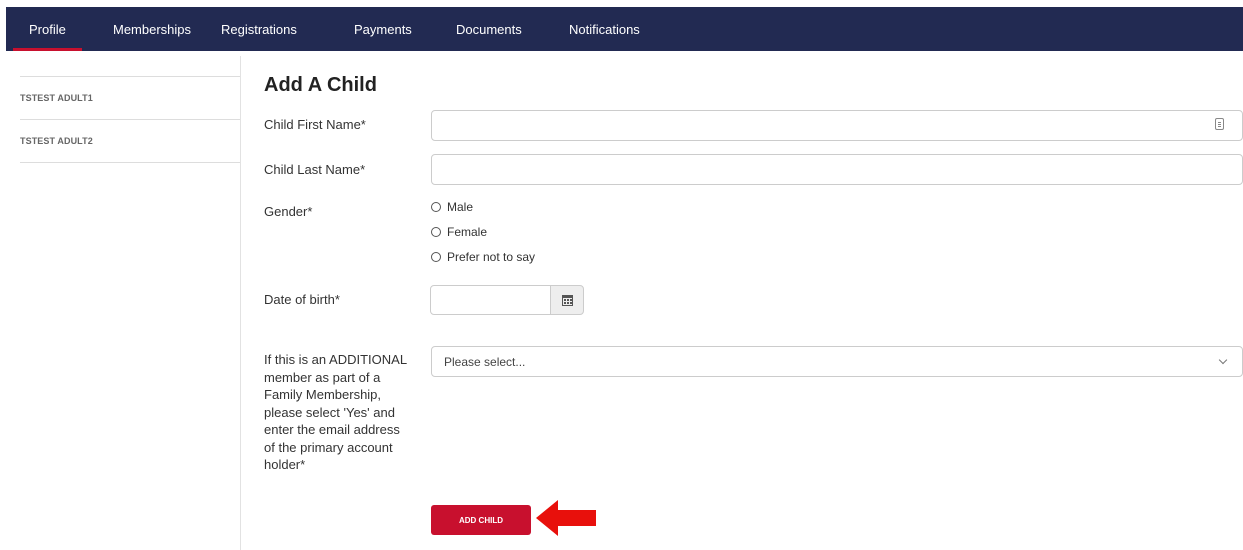 The image size is (1243, 550). I want to click on radio-label: Male, so click(460, 207).